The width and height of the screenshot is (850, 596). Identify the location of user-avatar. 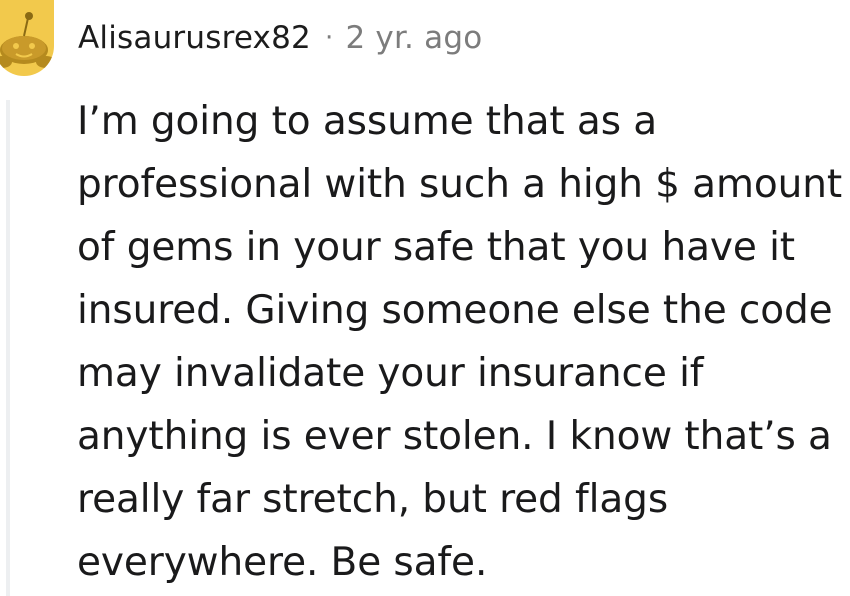
(27, 38).